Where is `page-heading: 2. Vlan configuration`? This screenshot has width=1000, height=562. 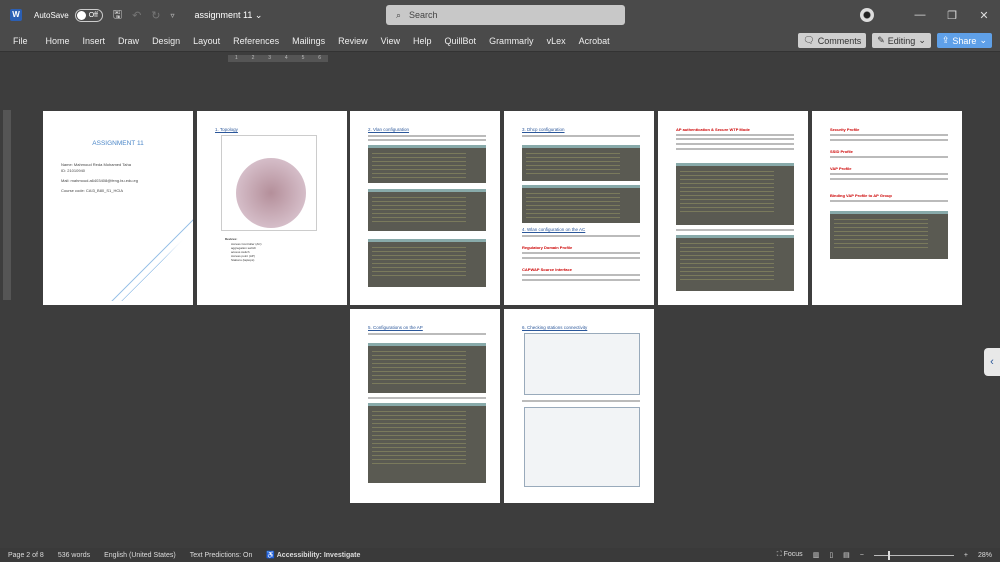
page-heading: 2. Vlan configuration is located at coordinates (389, 129).